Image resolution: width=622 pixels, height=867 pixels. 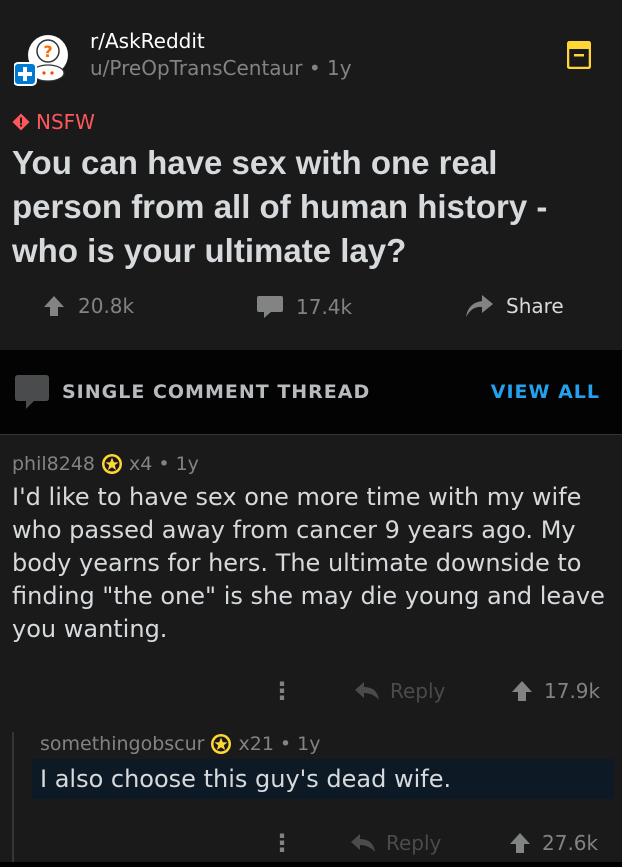 What do you see at coordinates (106, 306) in the screenshot?
I see `upvote-count: 20.8k` at bounding box center [106, 306].